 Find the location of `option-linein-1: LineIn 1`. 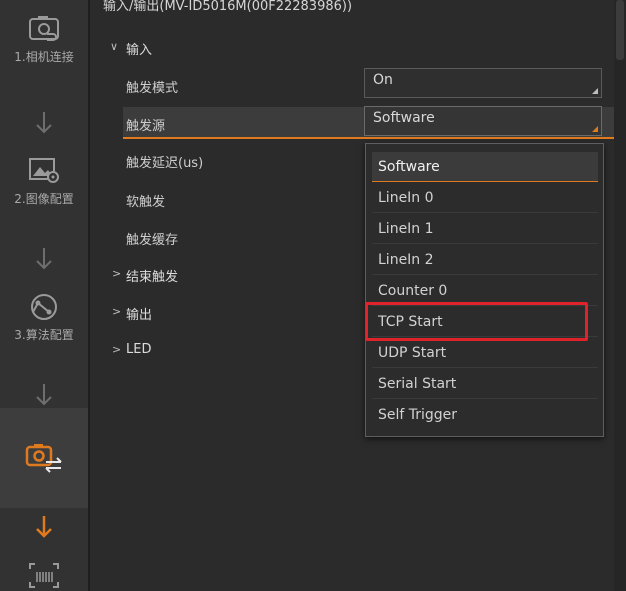

option-linein-1: LineIn 1 is located at coordinates (485, 229).